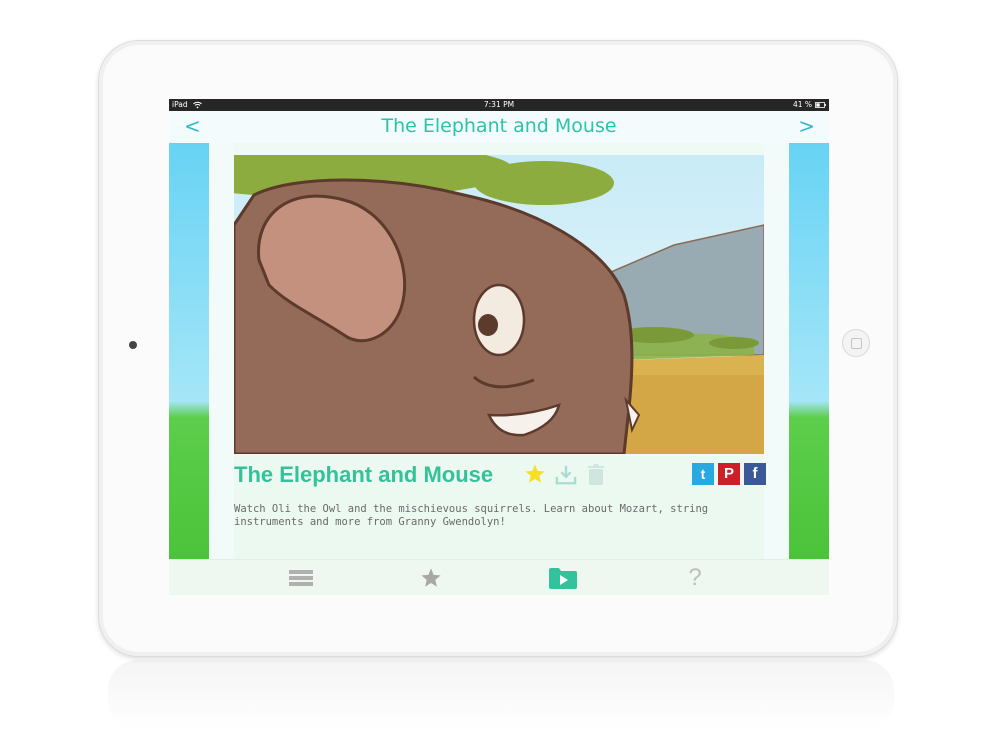 The image size is (1000, 742). What do you see at coordinates (820, 105) in the screenshot?
I see `battery-icon` at bounding box center [820, 105].